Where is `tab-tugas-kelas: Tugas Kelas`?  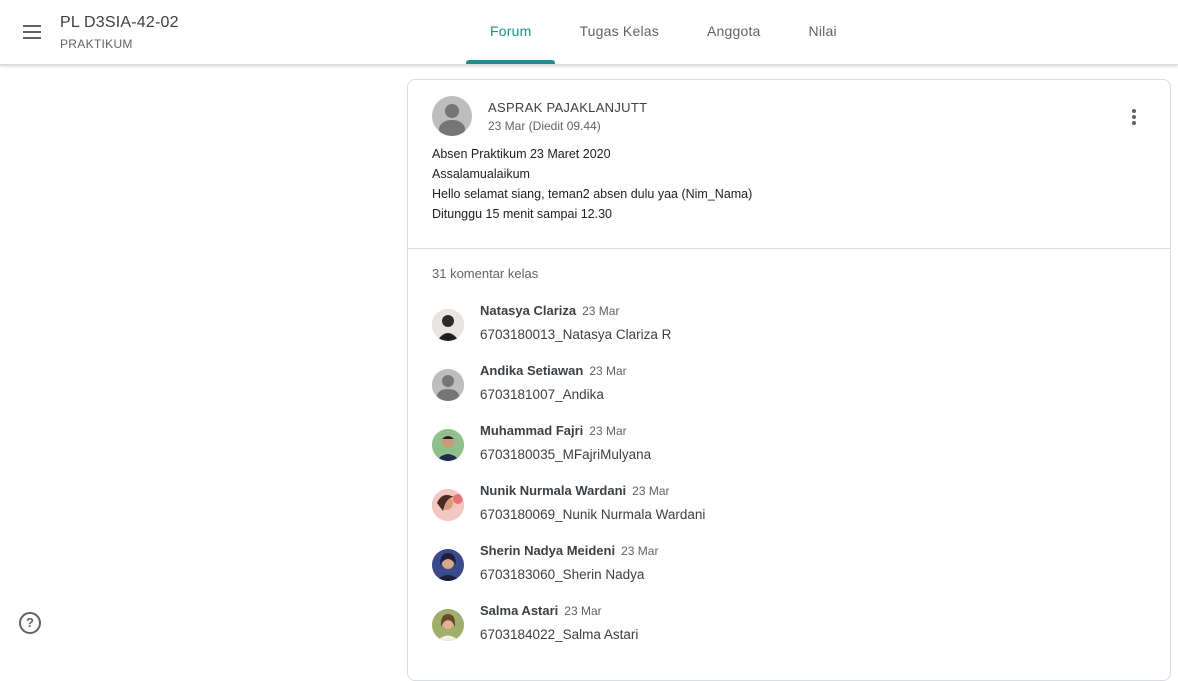
tab-tugas-kelas: Tugas Kelas is located at coordinates (619, 32).